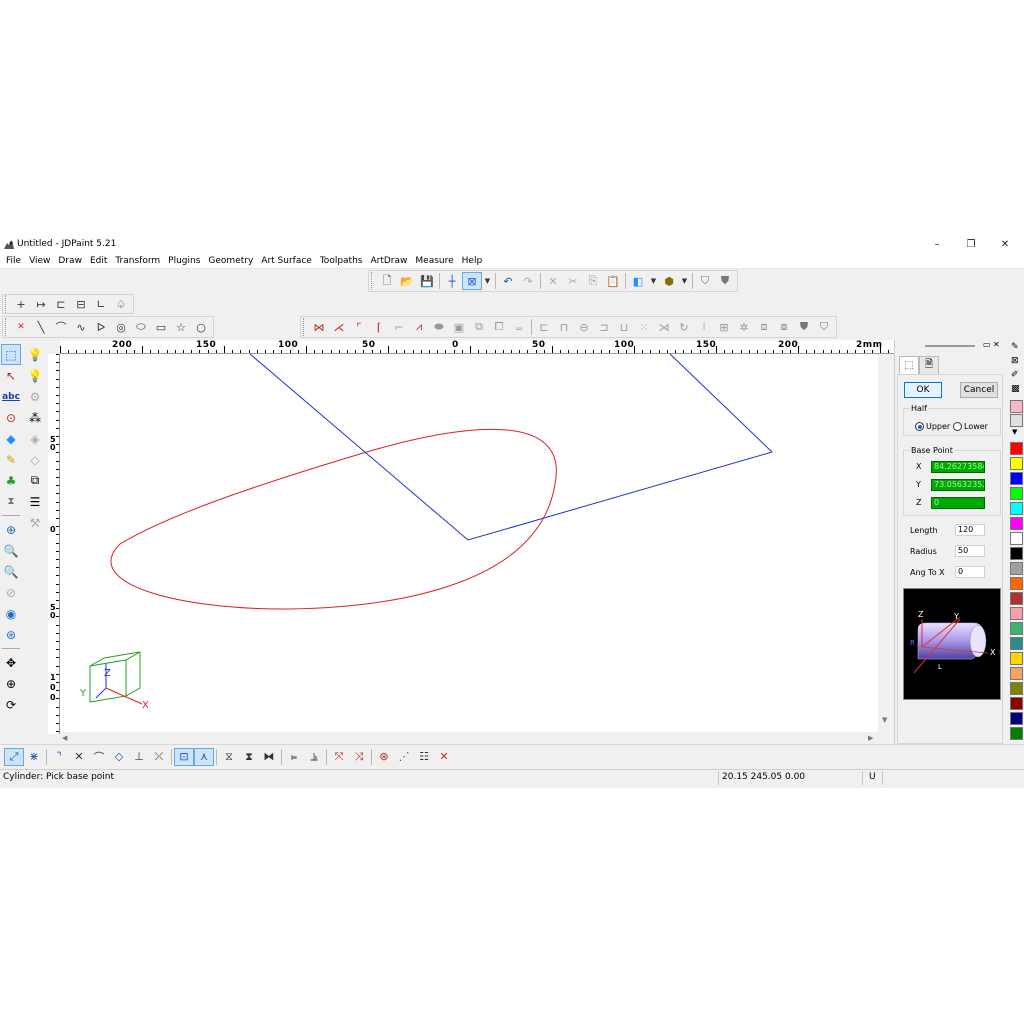  What do you see at coordinates (35, 438) in the screenshot?
I see `material-icon: ◈` at bounding box center [35, 438].